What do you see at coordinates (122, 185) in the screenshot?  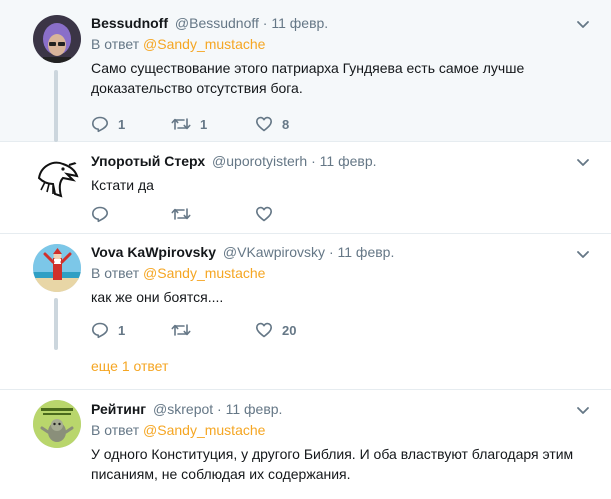 I see `tweet-text: Кстати да` at bounding box center [122, 185].